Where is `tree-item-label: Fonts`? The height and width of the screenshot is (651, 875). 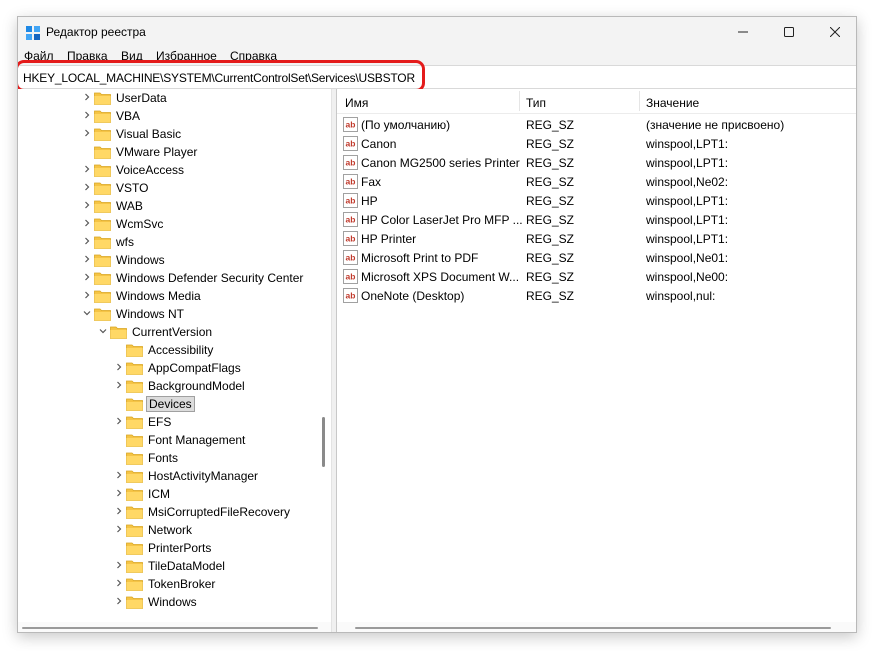
tree-item-label: Fonts is located at coordinates (163, 458).